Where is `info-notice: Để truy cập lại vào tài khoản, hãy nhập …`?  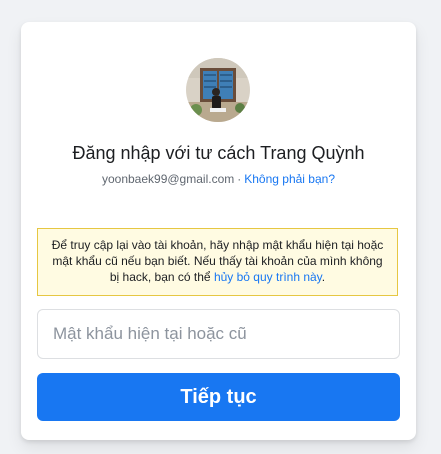
info-notice: Để truy cập lại vào tài khoản, hãy nhập … is located at coordinates (217, 262).